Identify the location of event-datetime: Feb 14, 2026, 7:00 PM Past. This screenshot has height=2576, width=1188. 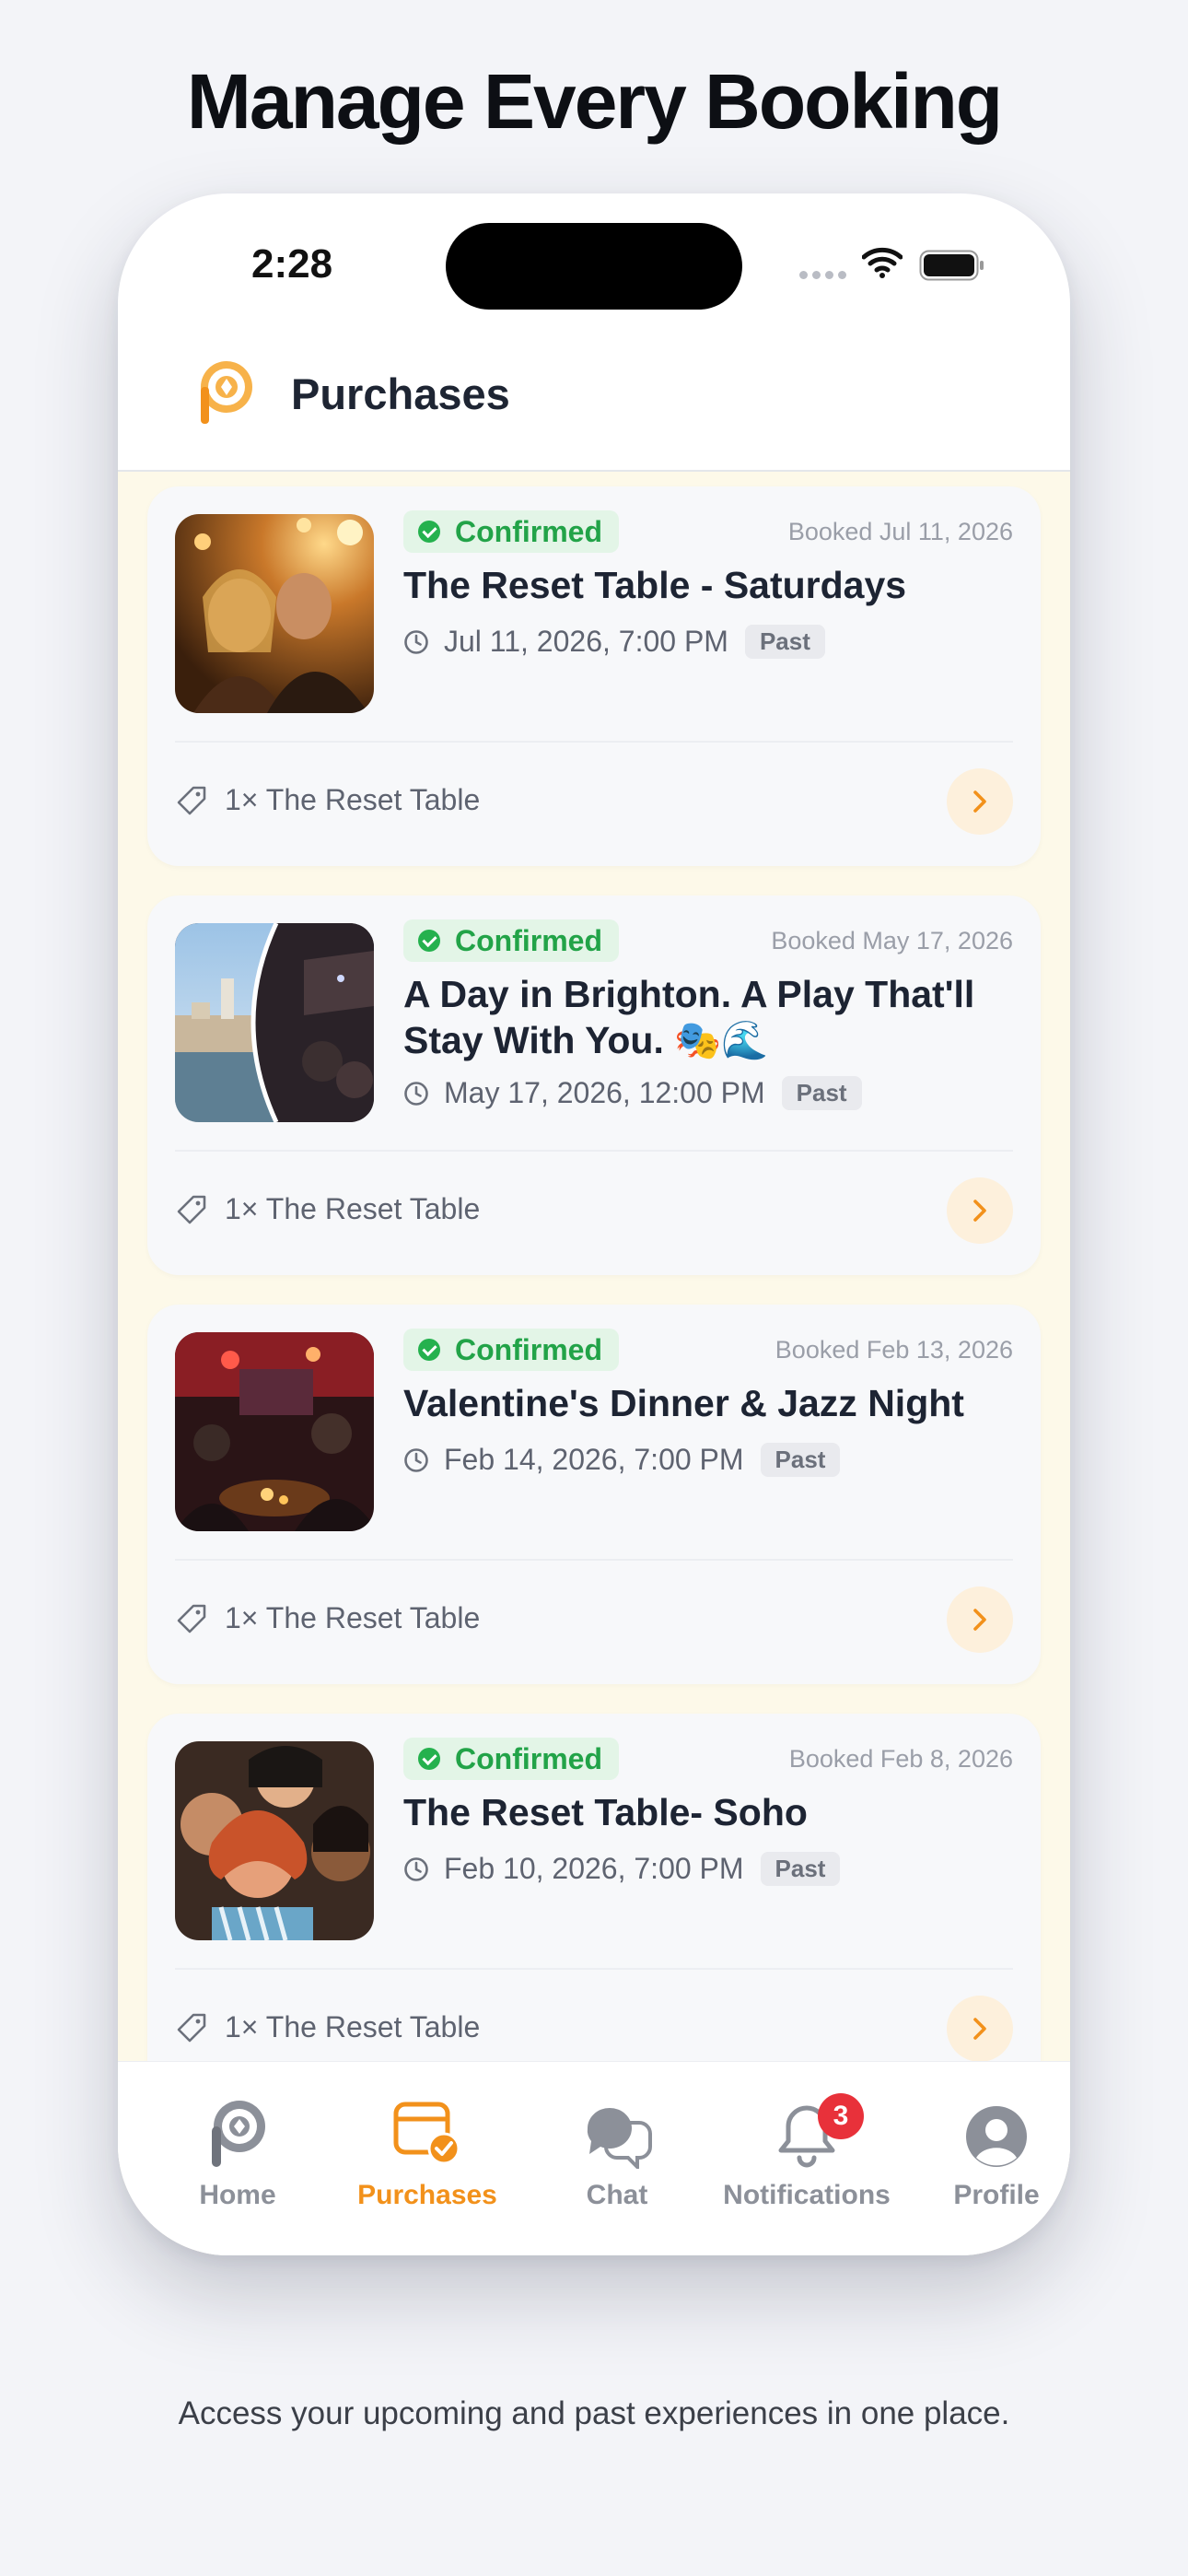
(622, 1460).